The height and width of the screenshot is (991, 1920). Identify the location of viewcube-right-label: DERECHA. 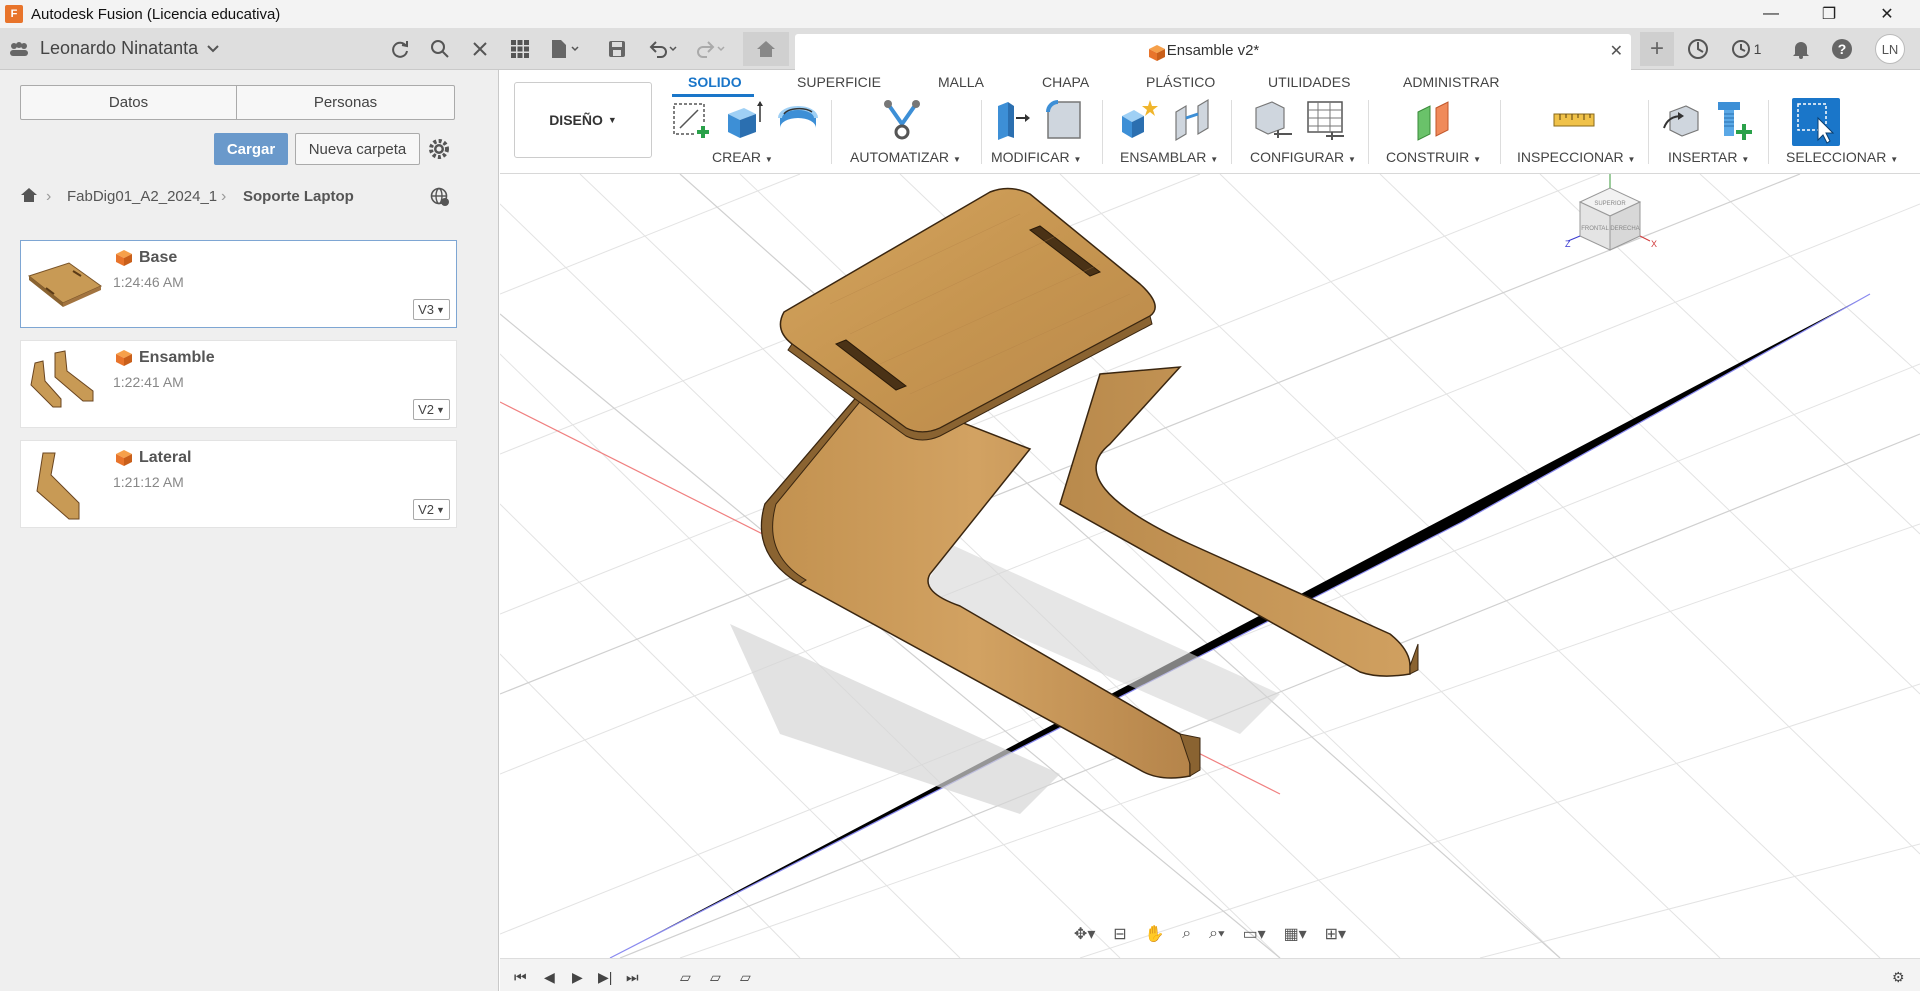
(1624, 229).